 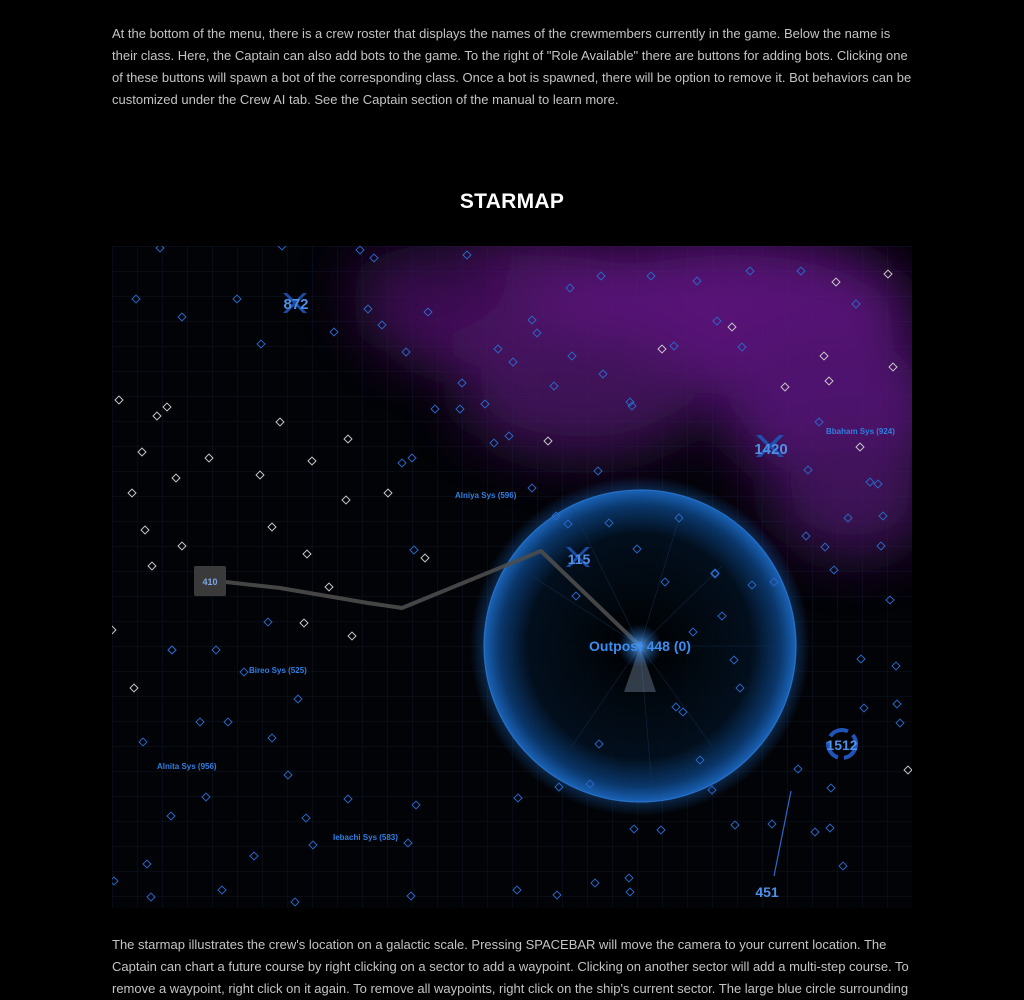 I want to click on system-label-bbaham: Bbaham Sys (924), so click(x=860, y=431).